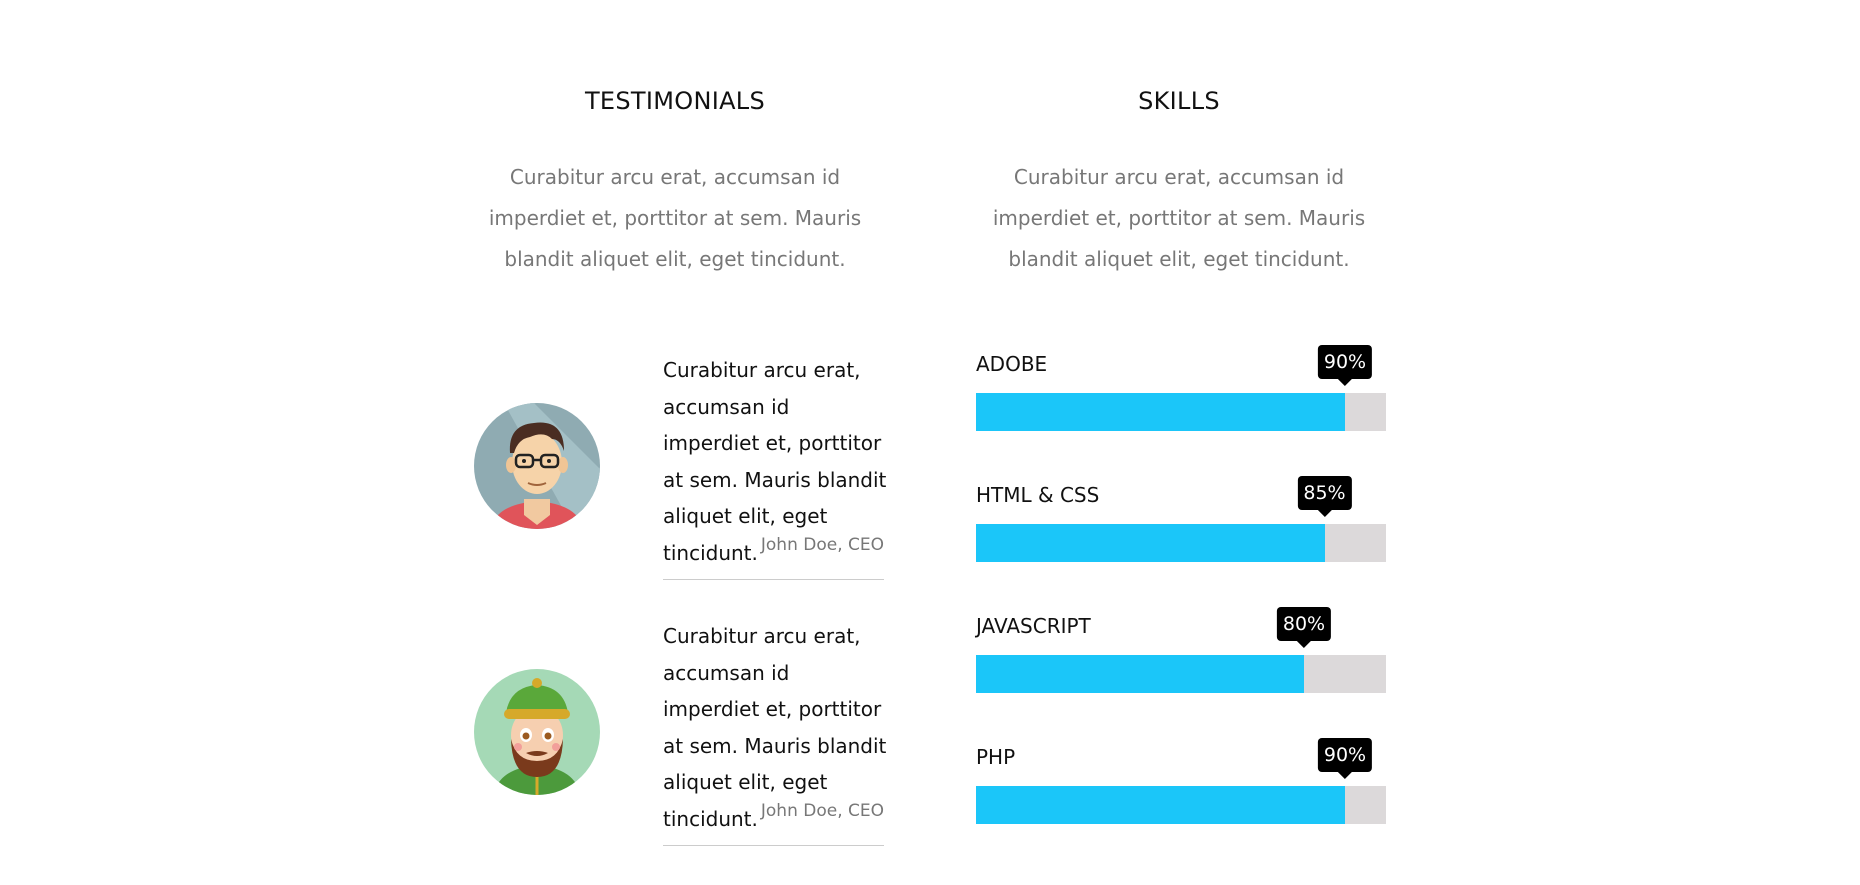 The width and height of the screenshot is (1860, 885). I want to click on skill-item-javascript: JAVASCRIPT 80%, so click(1181, 657).